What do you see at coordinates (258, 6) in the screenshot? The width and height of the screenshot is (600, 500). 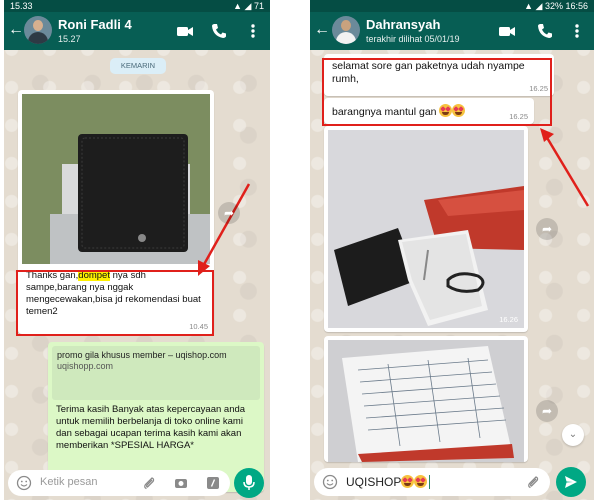 I see `battery-percent: 71` at bounding box center [258, 6].